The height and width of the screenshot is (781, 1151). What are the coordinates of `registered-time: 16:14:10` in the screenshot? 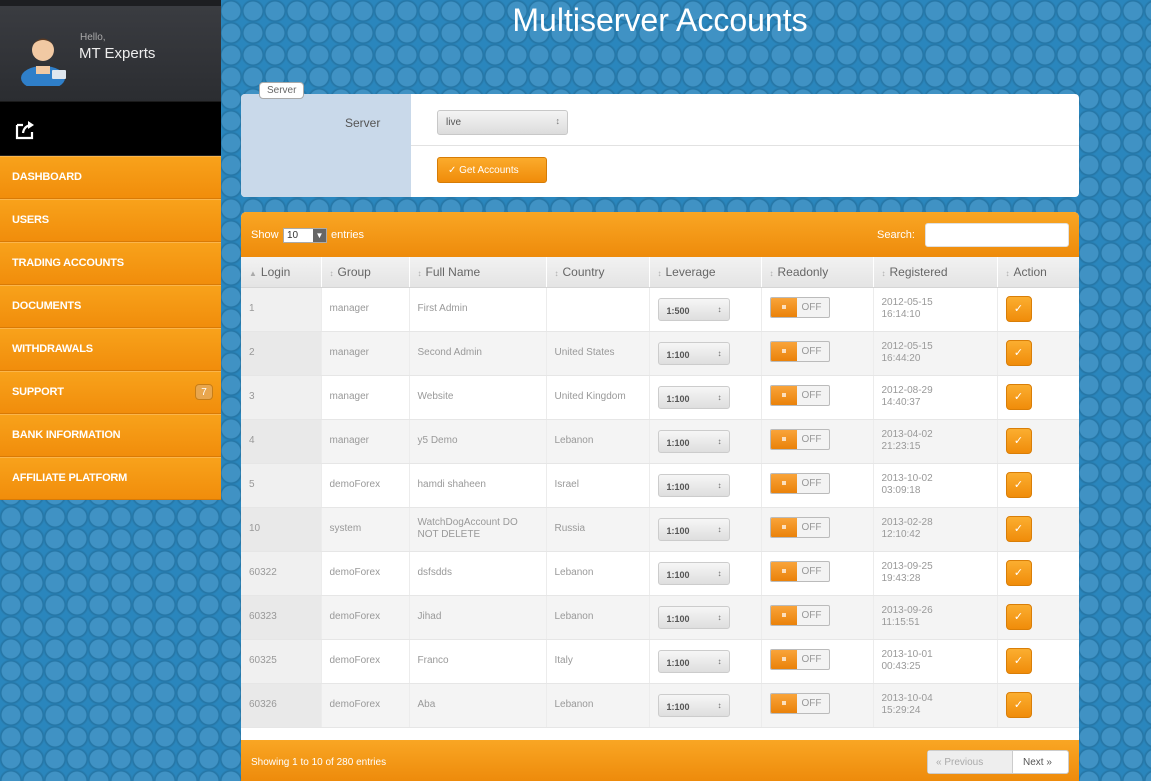 It's located at (901, 314).